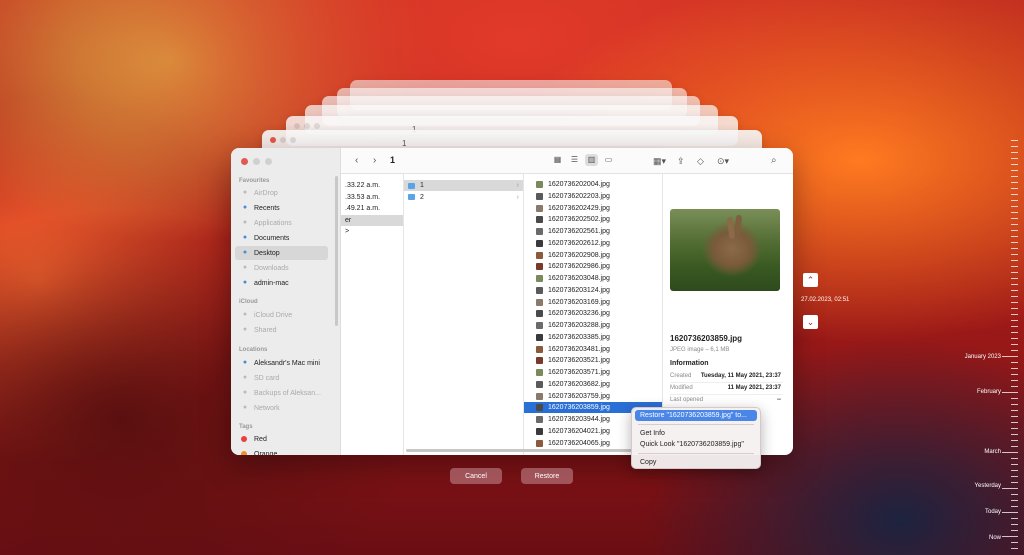  Describe the element at coordinates (463, 197) in the screenshot. I see `folder-row: 2 ›` at that location.